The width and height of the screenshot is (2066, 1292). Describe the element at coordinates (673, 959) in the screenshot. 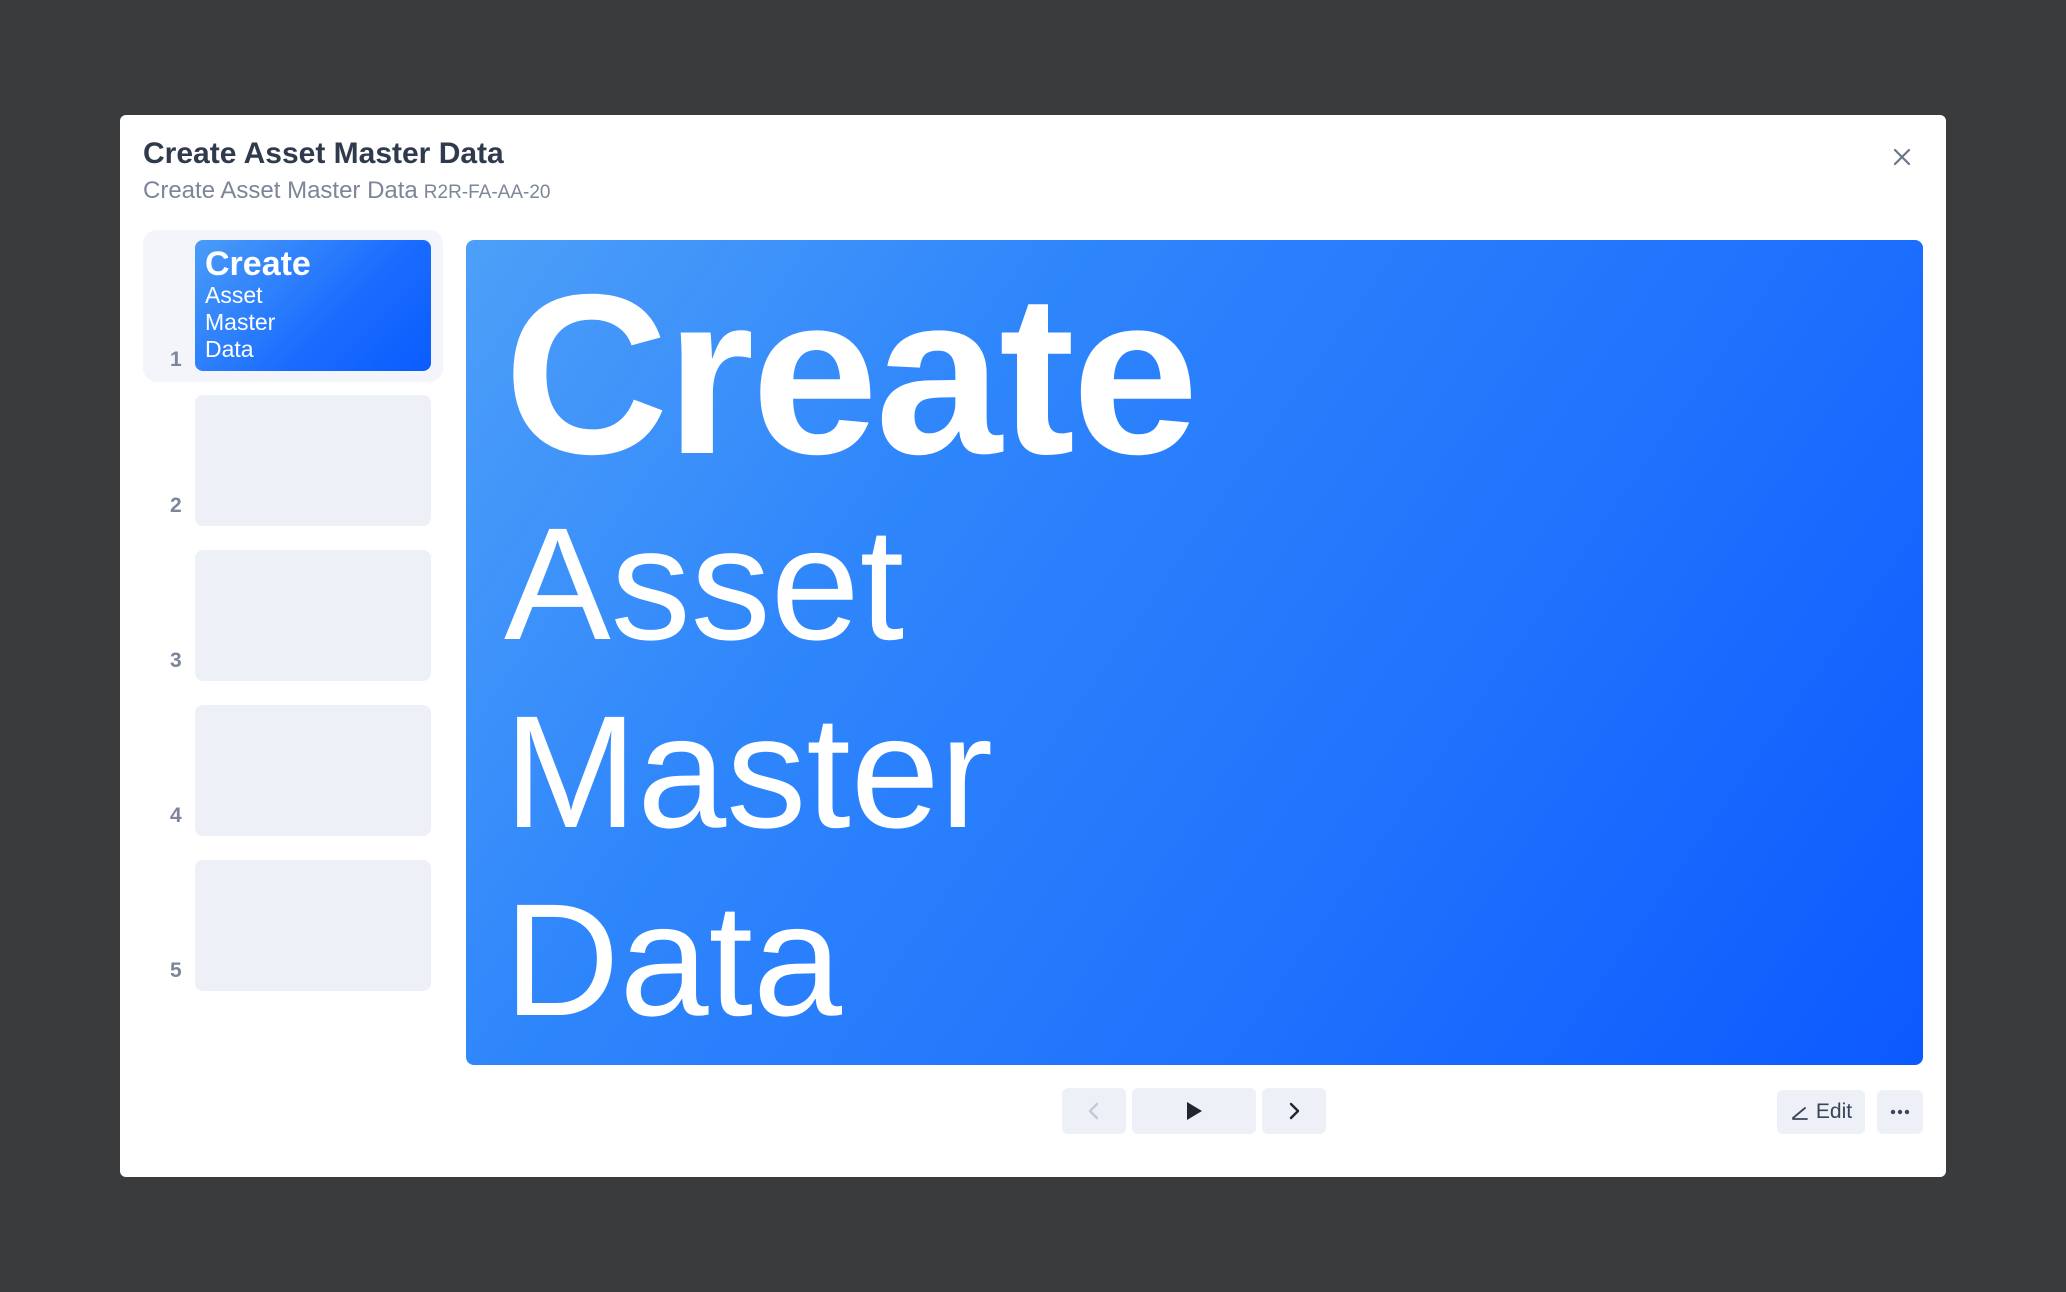

I see `slide-line: Data` at that location.